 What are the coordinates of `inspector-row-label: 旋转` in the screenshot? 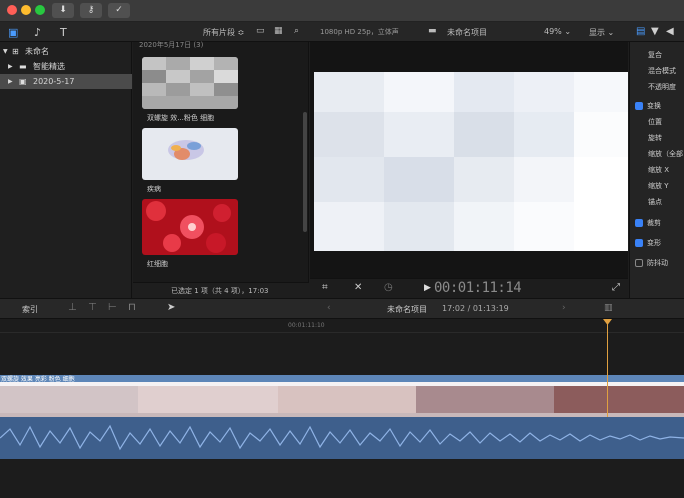 It's located at (655, 138).